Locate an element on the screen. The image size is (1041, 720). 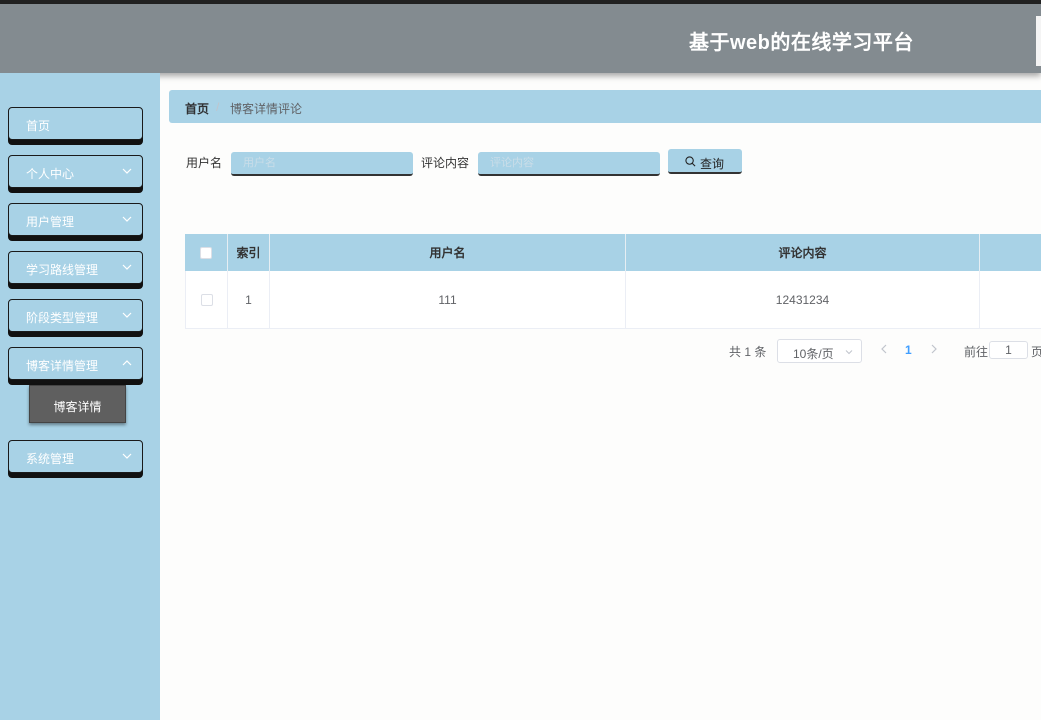
row-select-cell is located at coordinates (207, 299).